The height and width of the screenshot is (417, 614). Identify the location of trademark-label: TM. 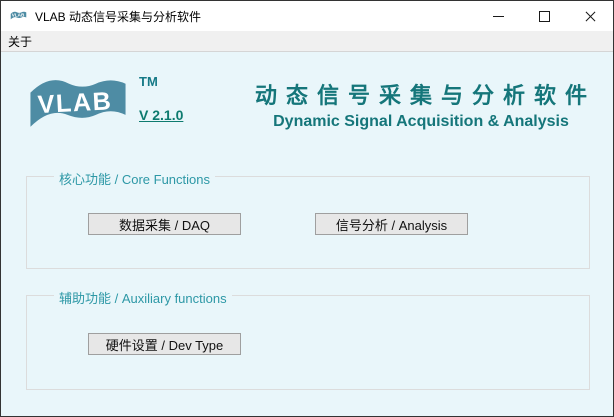
(148, 81).